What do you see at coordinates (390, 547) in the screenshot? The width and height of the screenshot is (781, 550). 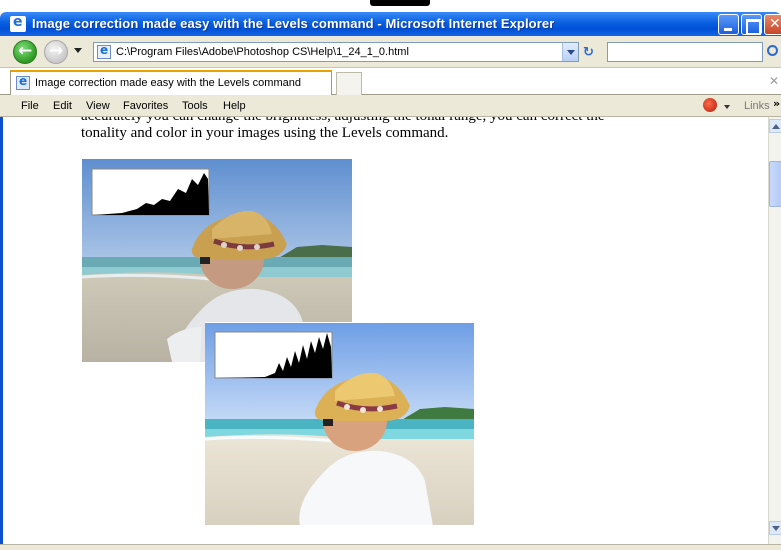 I see `status-bar` at bounding box center [390, 547].